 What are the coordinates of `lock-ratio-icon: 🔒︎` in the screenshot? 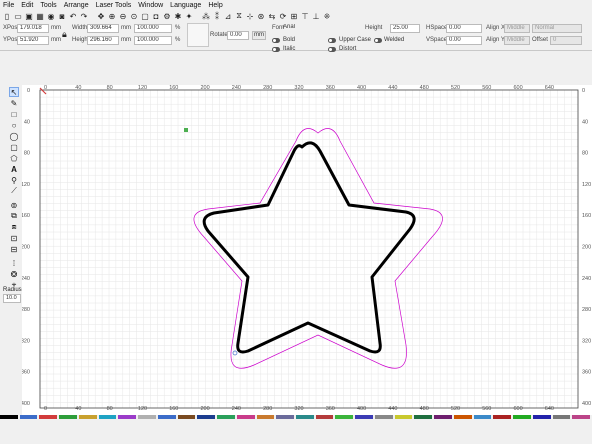 It's located at (64, 34).